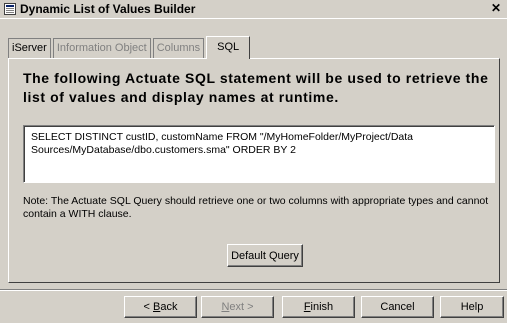 The image size is (507, 323). I want to click on tab-columns: Columns, so click(178, 48).